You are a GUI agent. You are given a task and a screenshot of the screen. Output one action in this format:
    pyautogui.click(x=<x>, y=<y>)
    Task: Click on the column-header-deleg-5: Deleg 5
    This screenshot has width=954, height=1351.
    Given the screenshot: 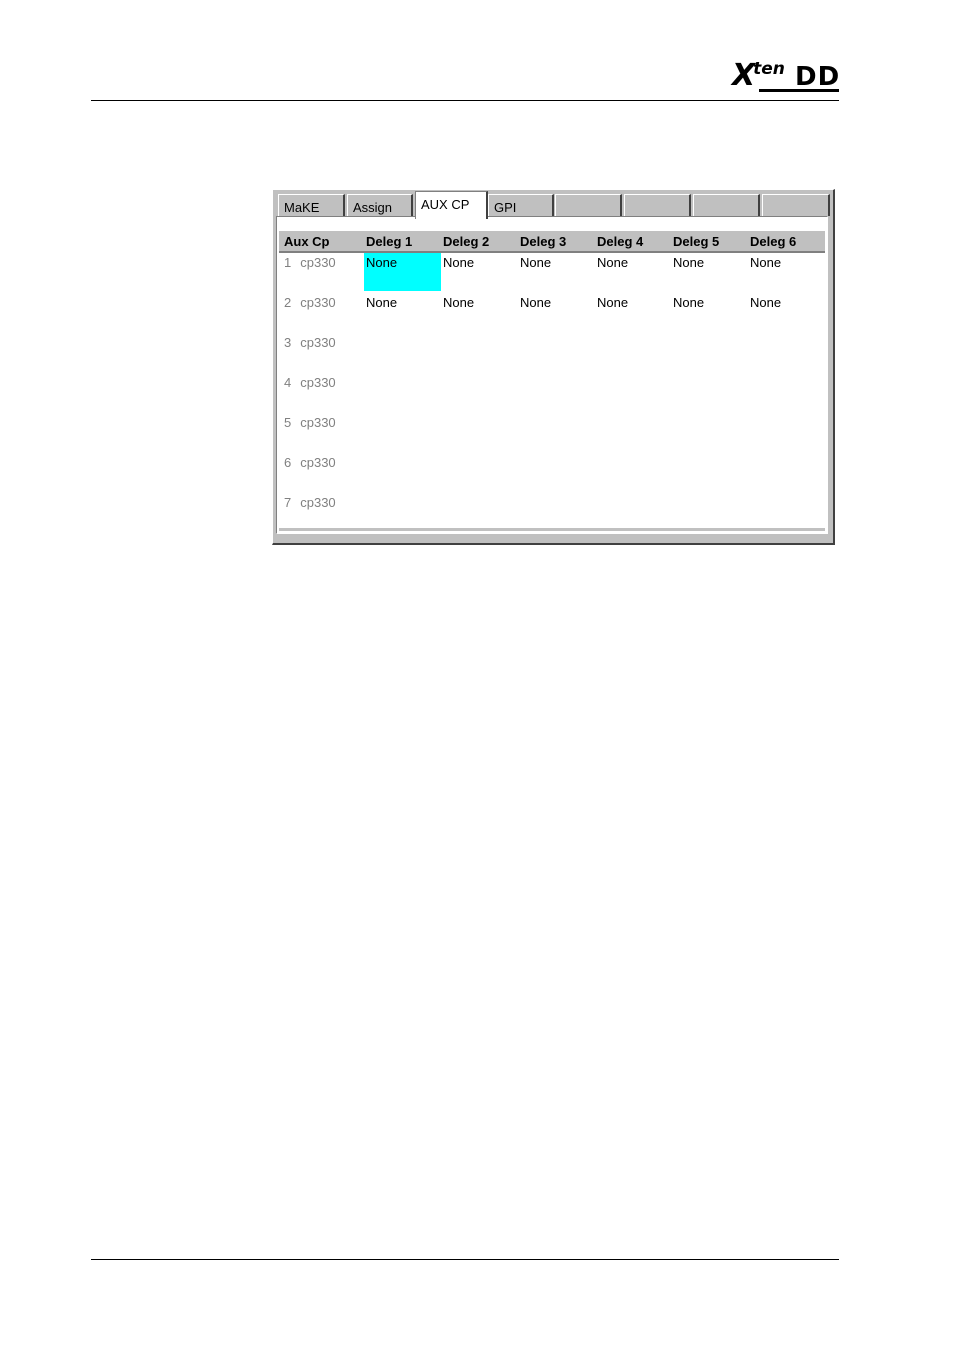 What is the action you would take?
    pyautogui.click(x=696, y=241)
    